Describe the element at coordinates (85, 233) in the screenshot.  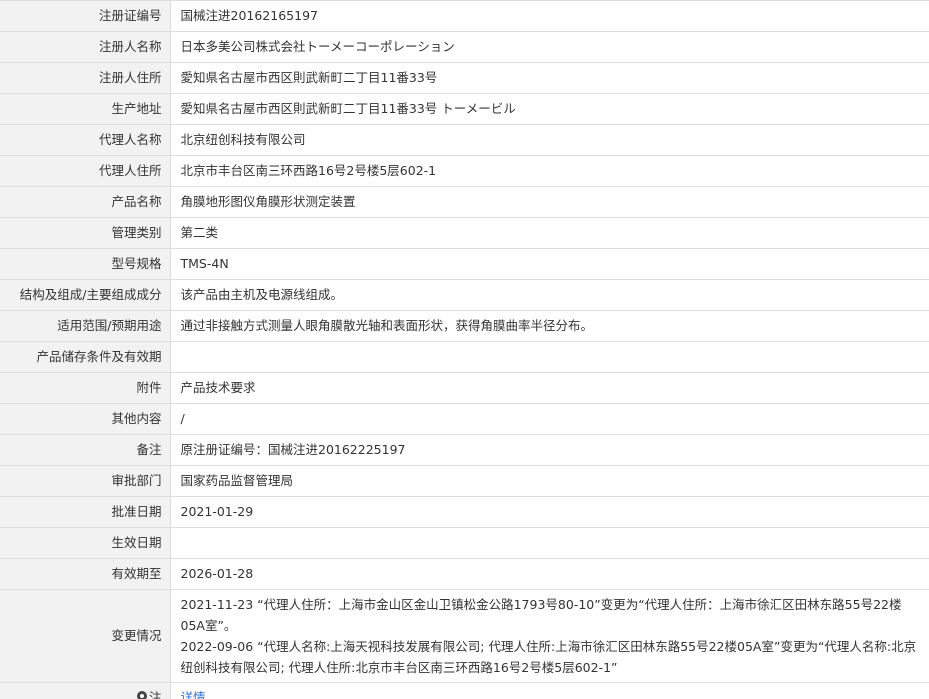
I see `field-label: 管理类别` at that location.